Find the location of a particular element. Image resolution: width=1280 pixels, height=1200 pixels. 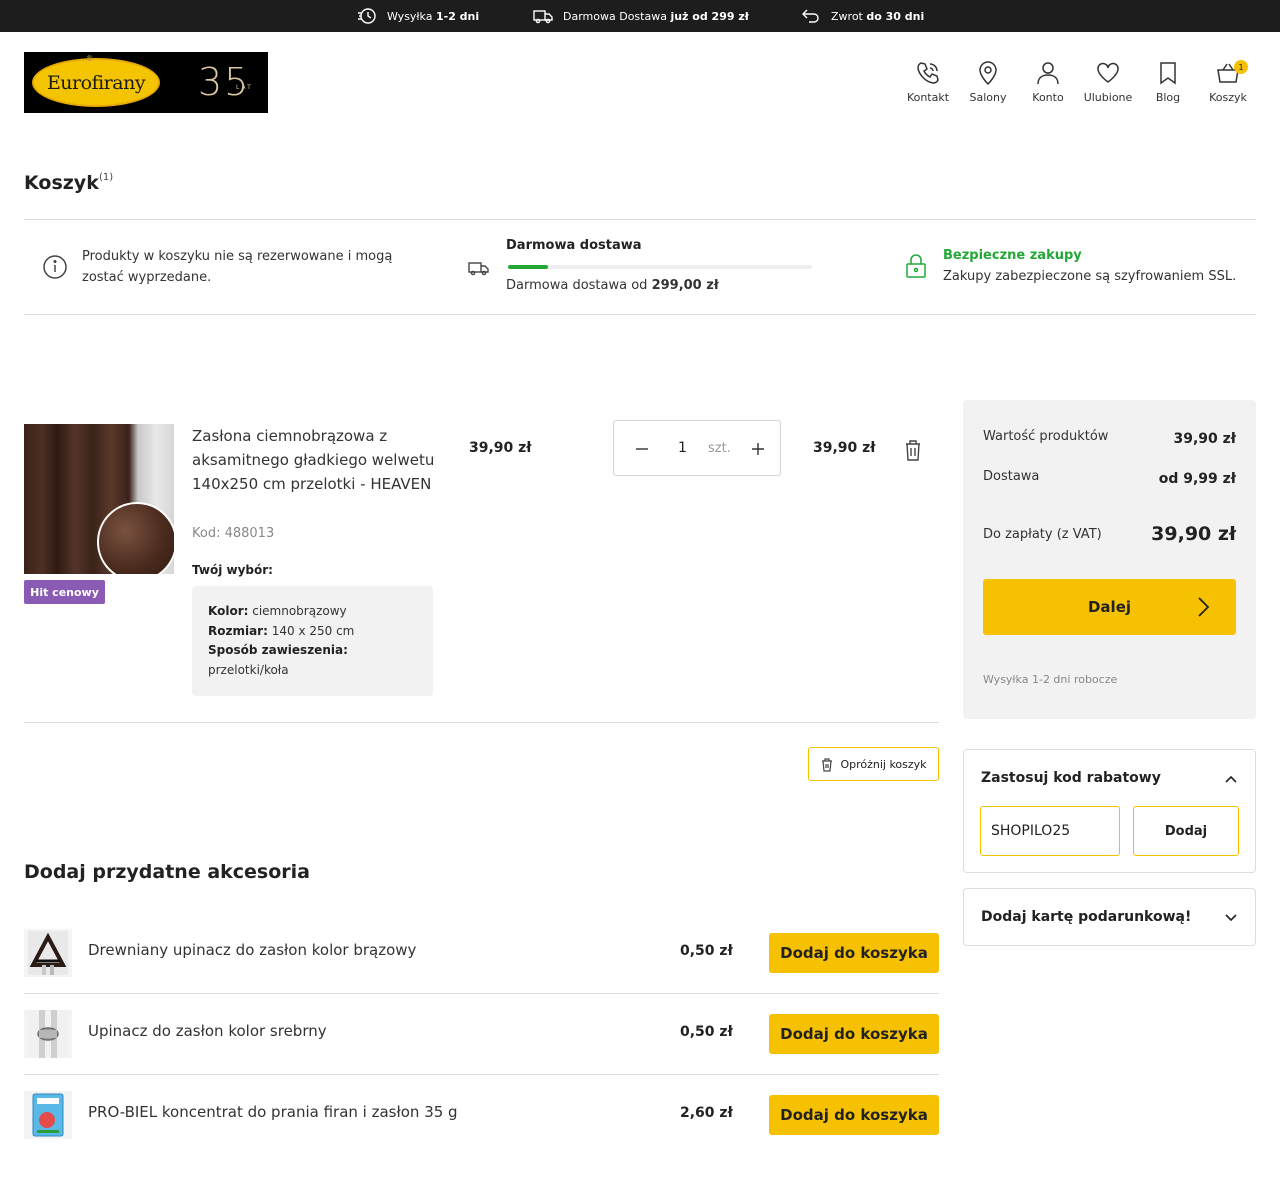

heart-icon is located at coordinates (1108, 72).